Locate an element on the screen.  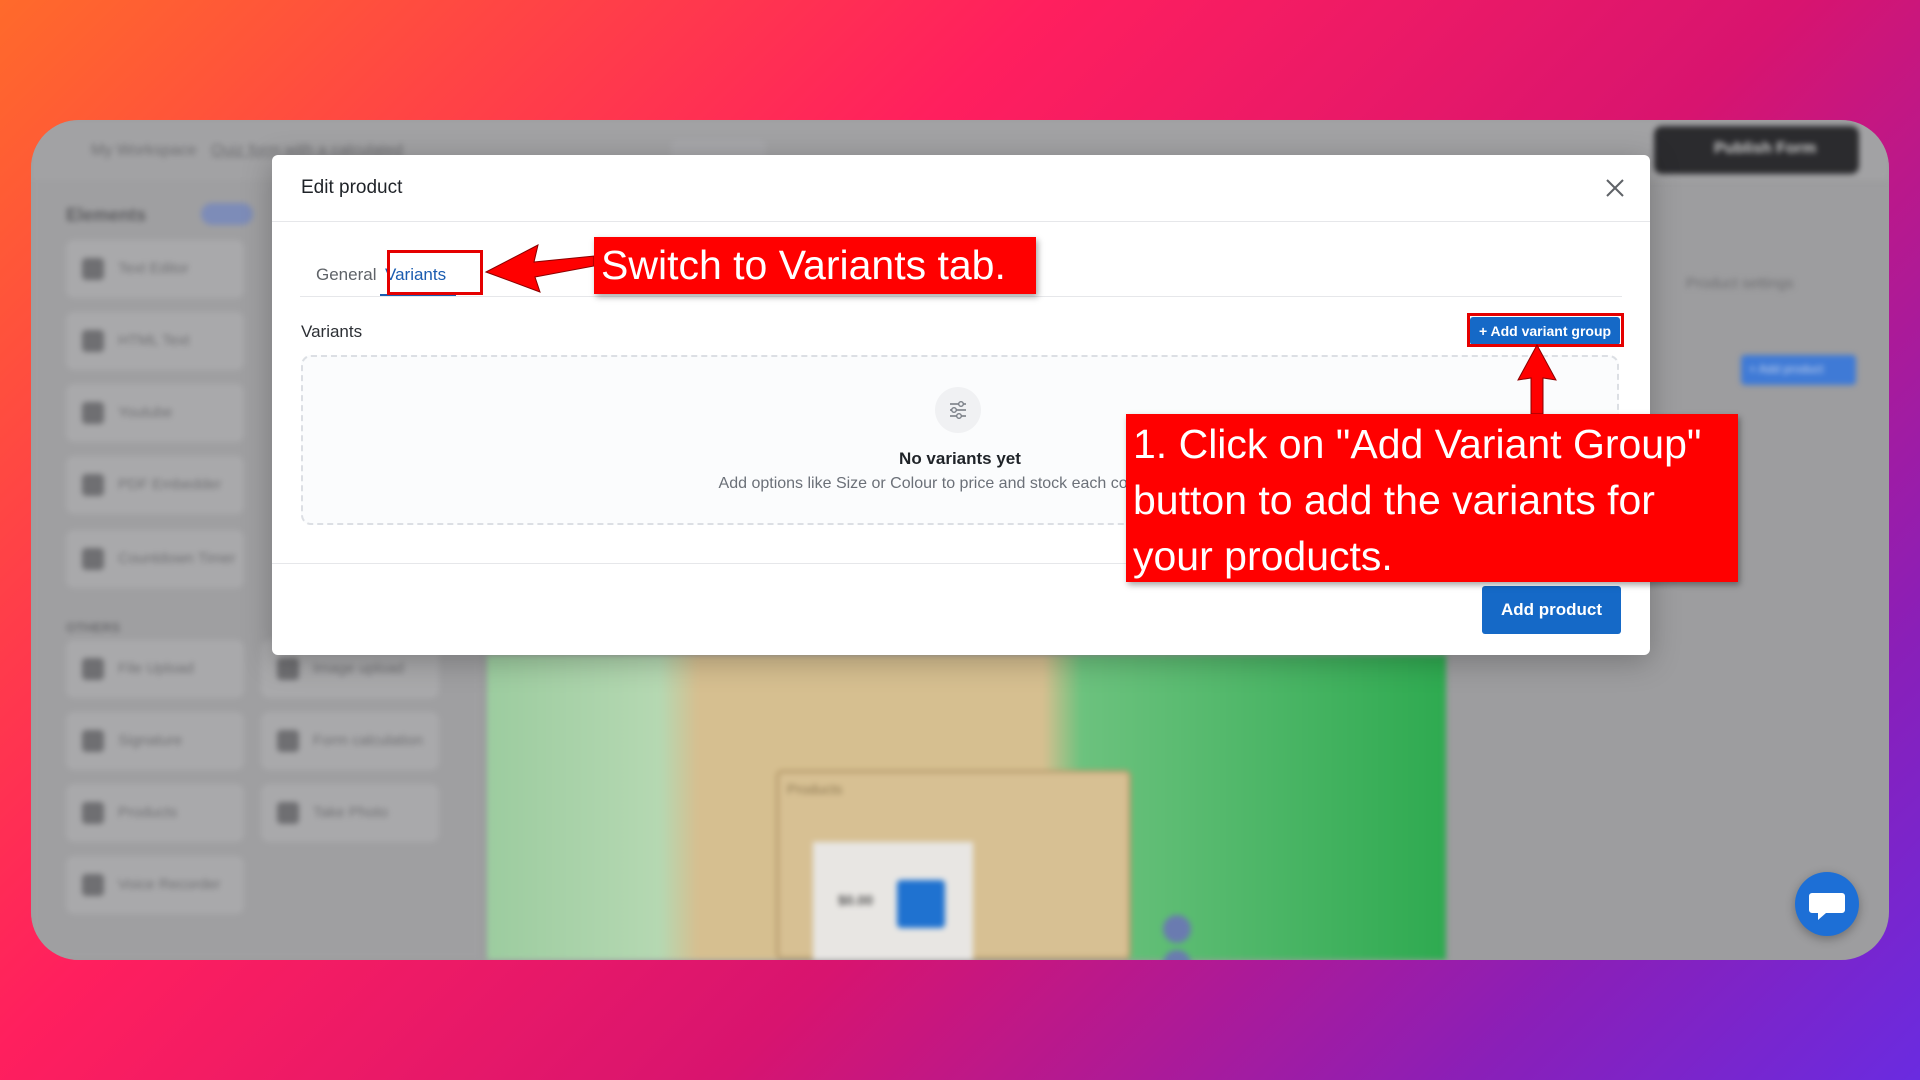
chat-button is located at coordinates (1827, 904).